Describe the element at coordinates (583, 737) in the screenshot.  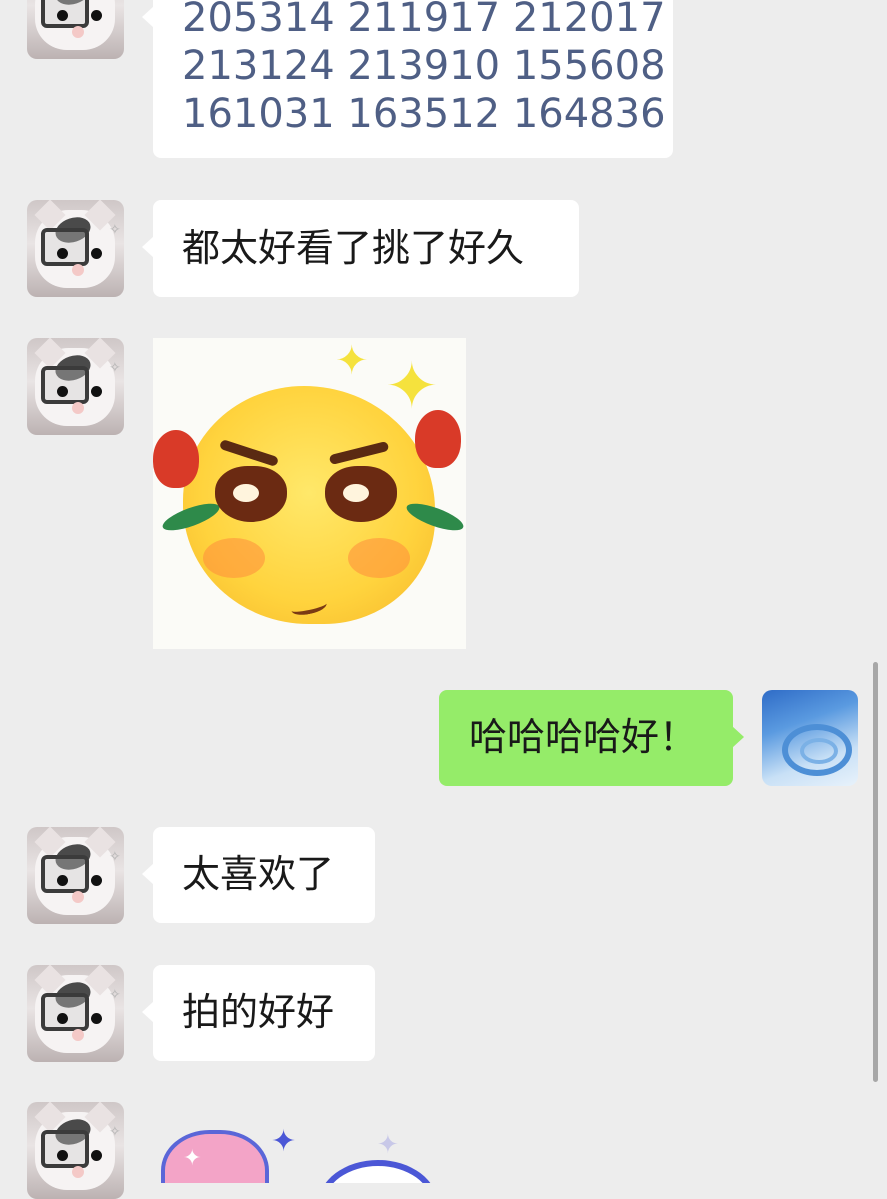
I see `message-text: 哈哈哈哈好！` at that location.